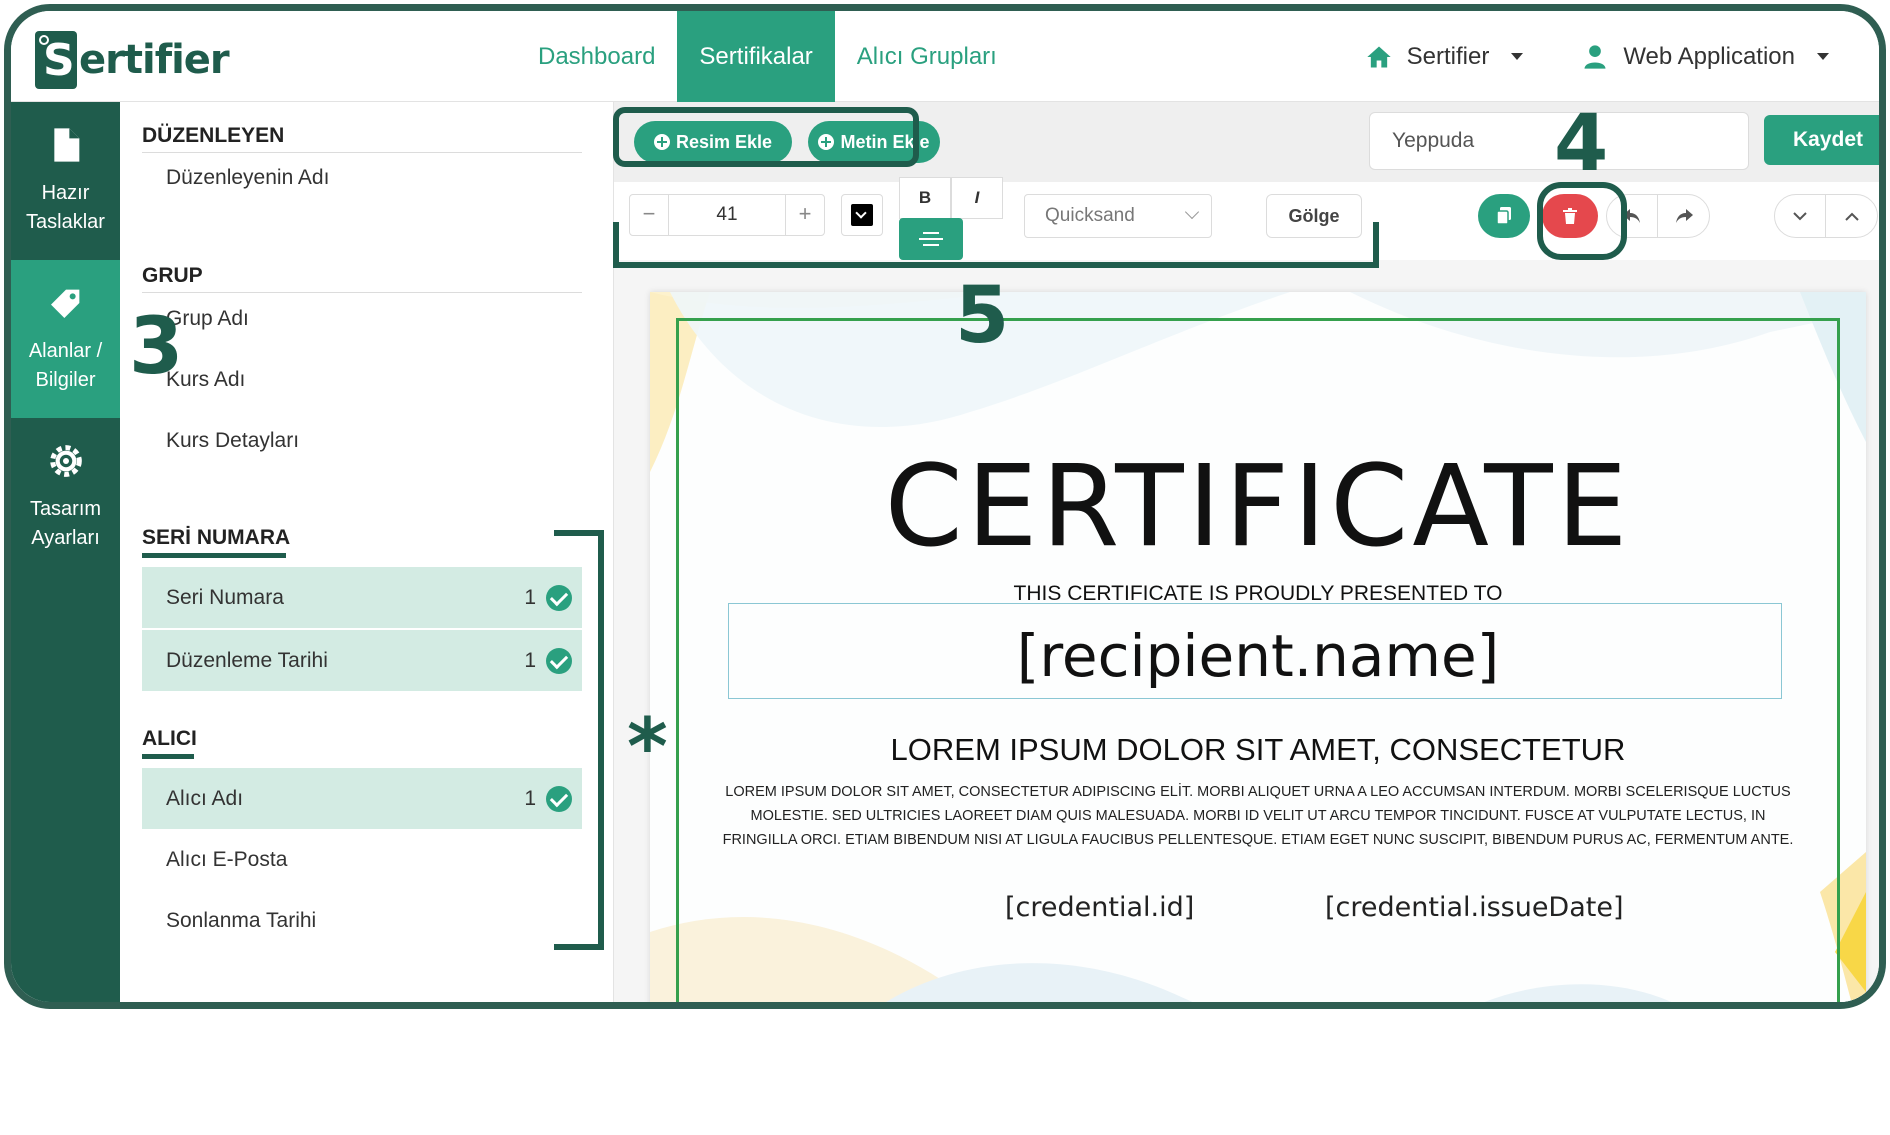 Image resolution: width=1890 pixels, height=1135 pixels. I want to click on italic-button: I, so click(977, 198).